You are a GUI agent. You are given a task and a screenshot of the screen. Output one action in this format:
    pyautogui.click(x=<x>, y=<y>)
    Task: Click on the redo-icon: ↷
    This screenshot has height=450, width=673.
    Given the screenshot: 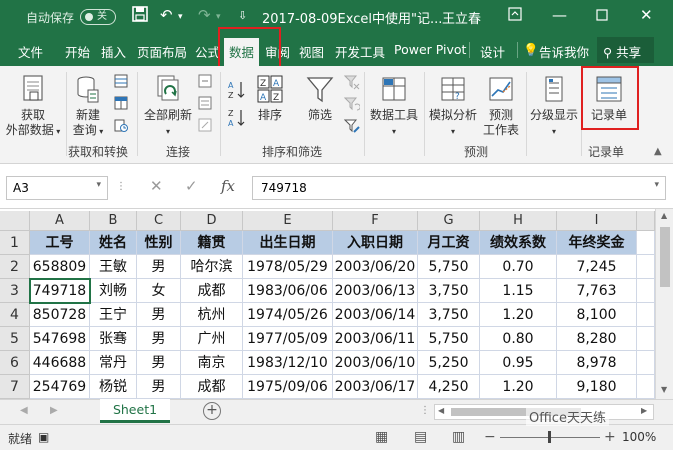 What is the action you would take?
    pyautogui.click(x=204, y=15)
    